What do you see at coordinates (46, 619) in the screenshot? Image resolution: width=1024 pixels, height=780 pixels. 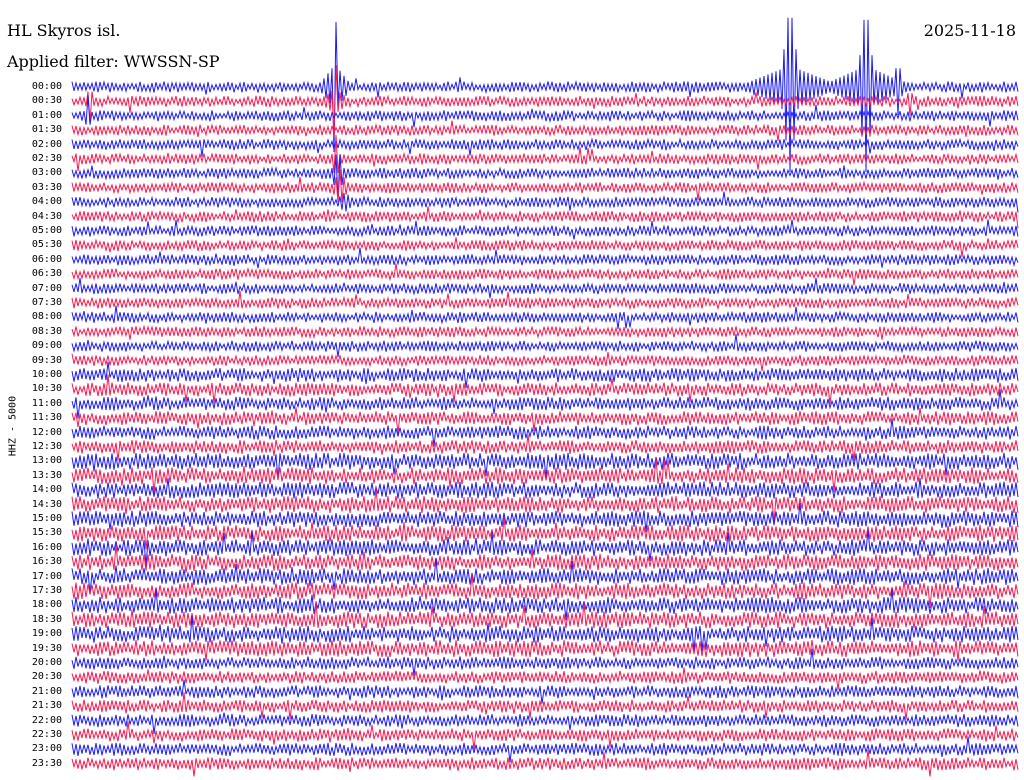 I see `row-label-1830: 18:30` at bounding box center [46, 619].